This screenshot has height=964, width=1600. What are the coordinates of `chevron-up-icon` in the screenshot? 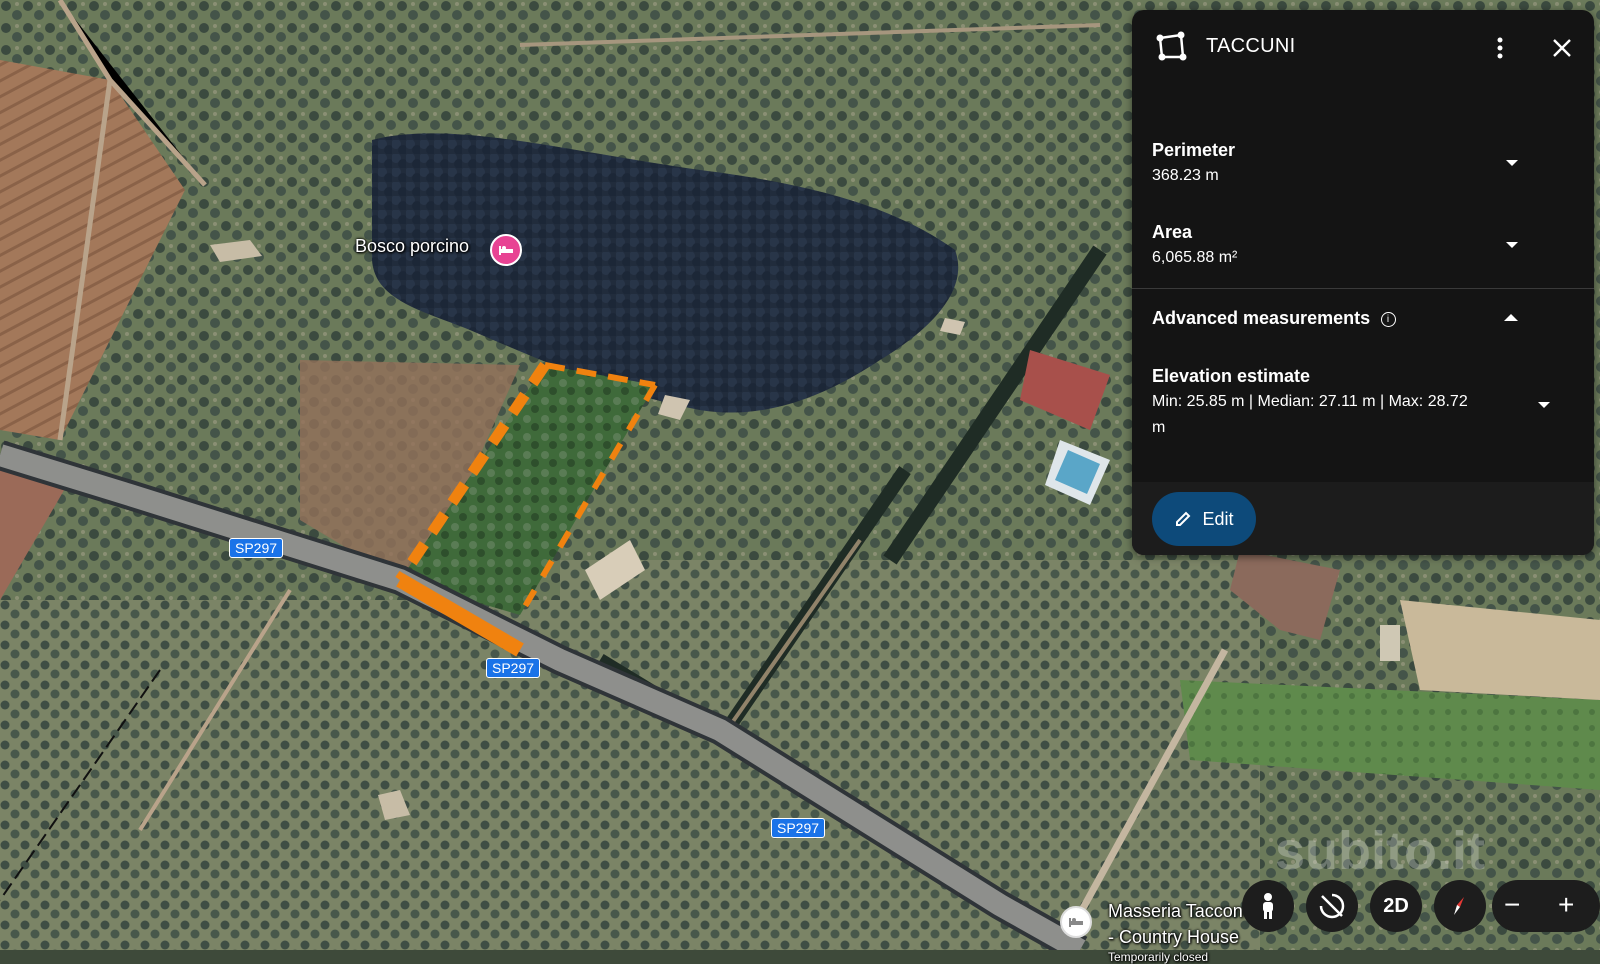 It's located at (1511, 317).